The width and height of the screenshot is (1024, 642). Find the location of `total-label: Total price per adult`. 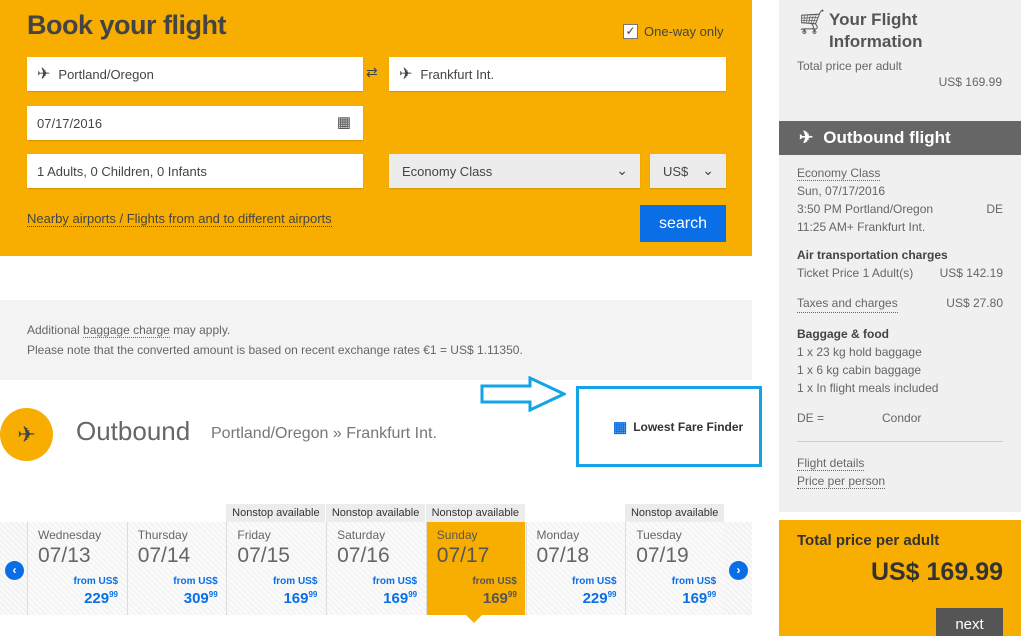

total-label: Total price per adult is located at coordinates (849, 66).